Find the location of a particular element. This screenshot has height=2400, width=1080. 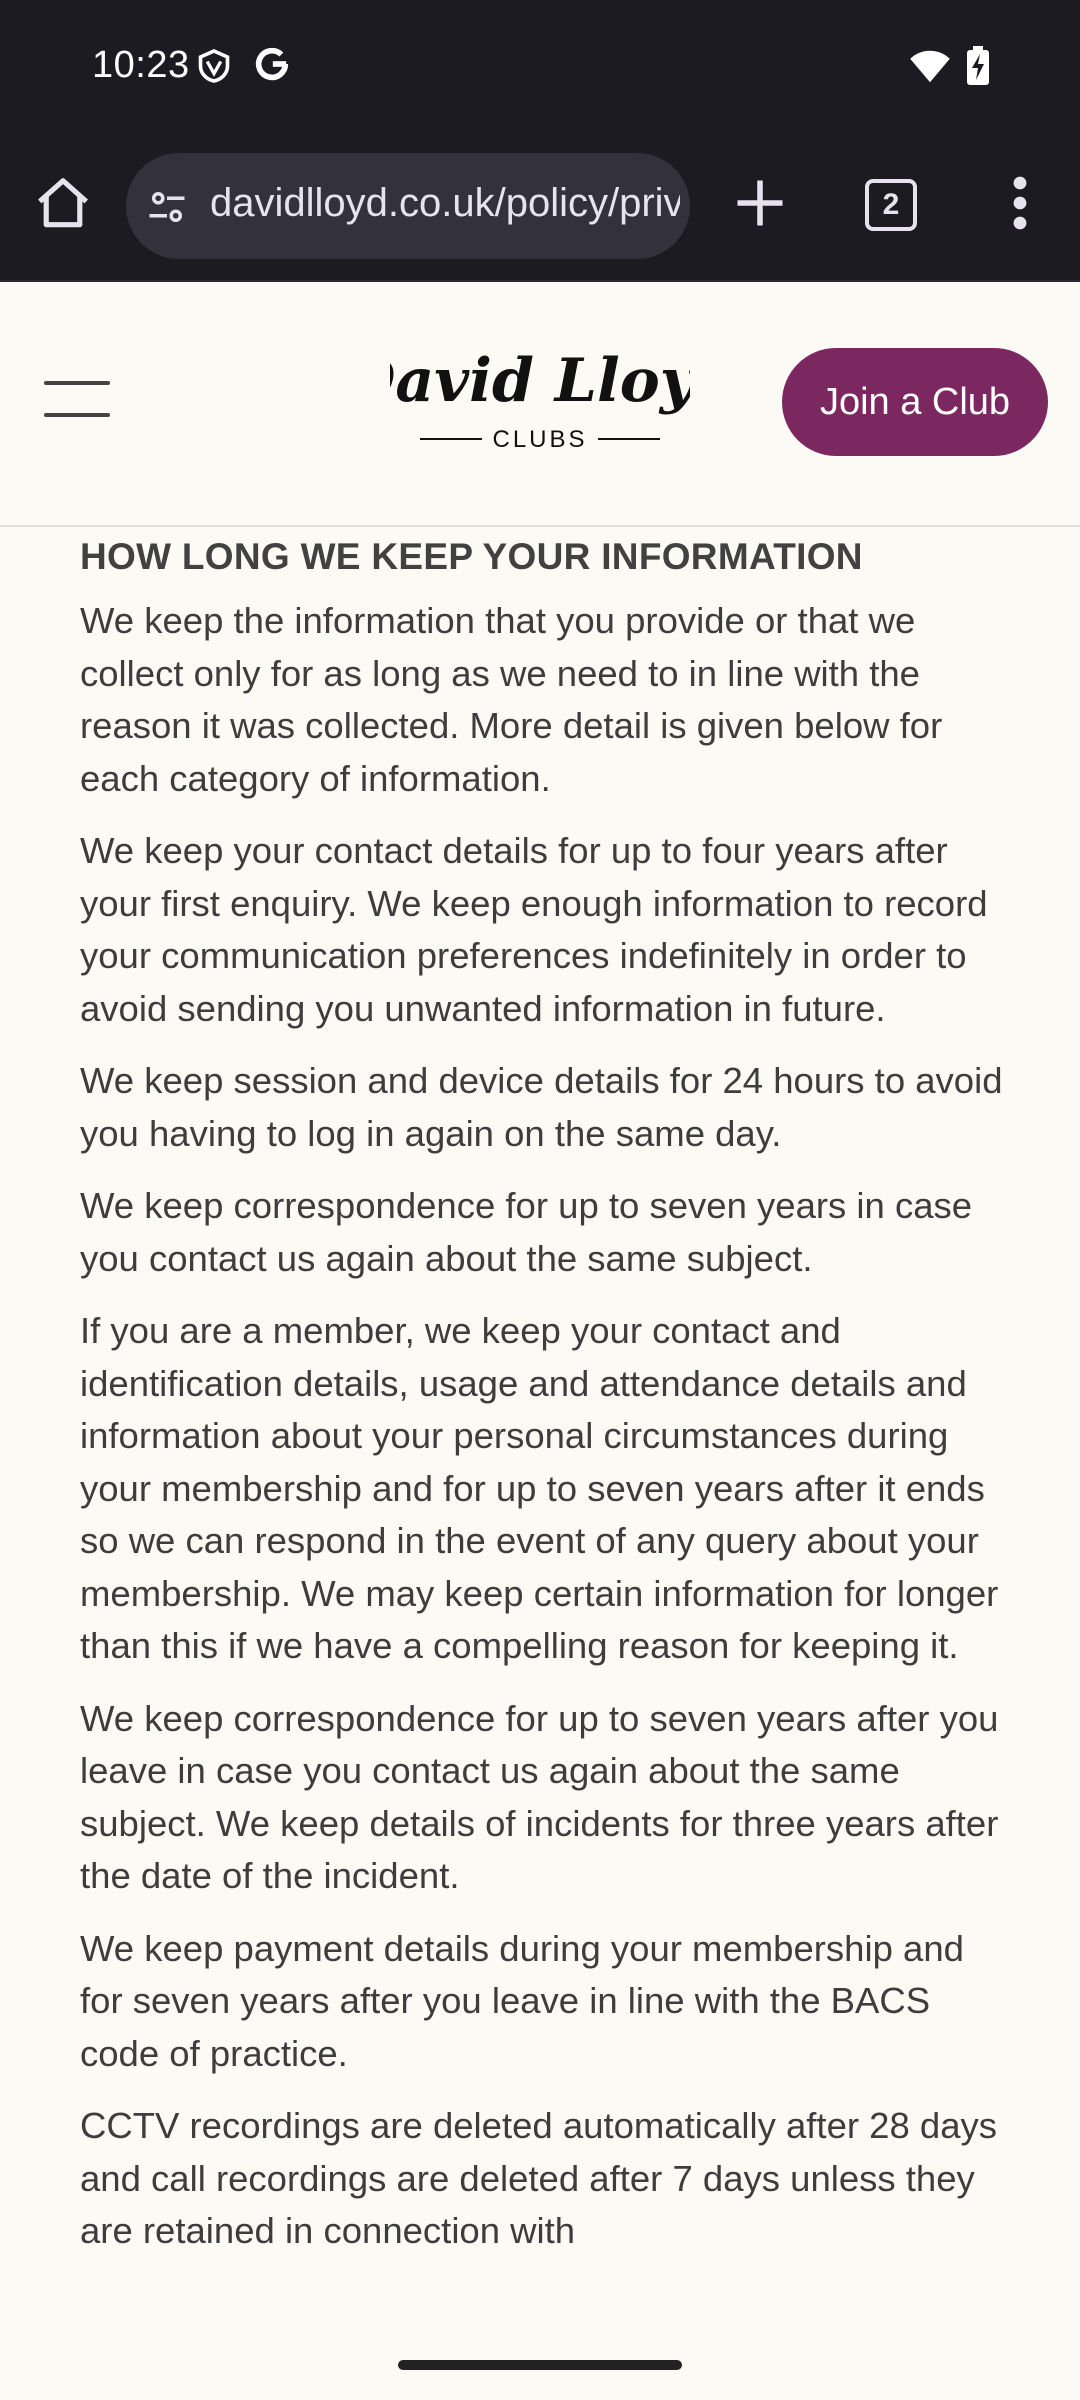

home-icon is located at coordinates (63, 204).